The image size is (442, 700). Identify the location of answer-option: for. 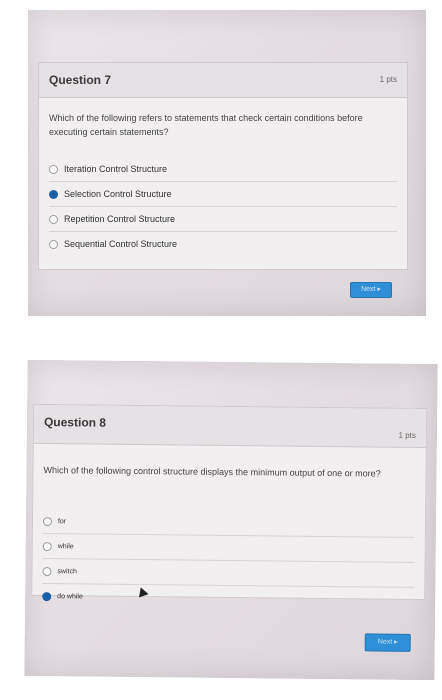
(229, 523).